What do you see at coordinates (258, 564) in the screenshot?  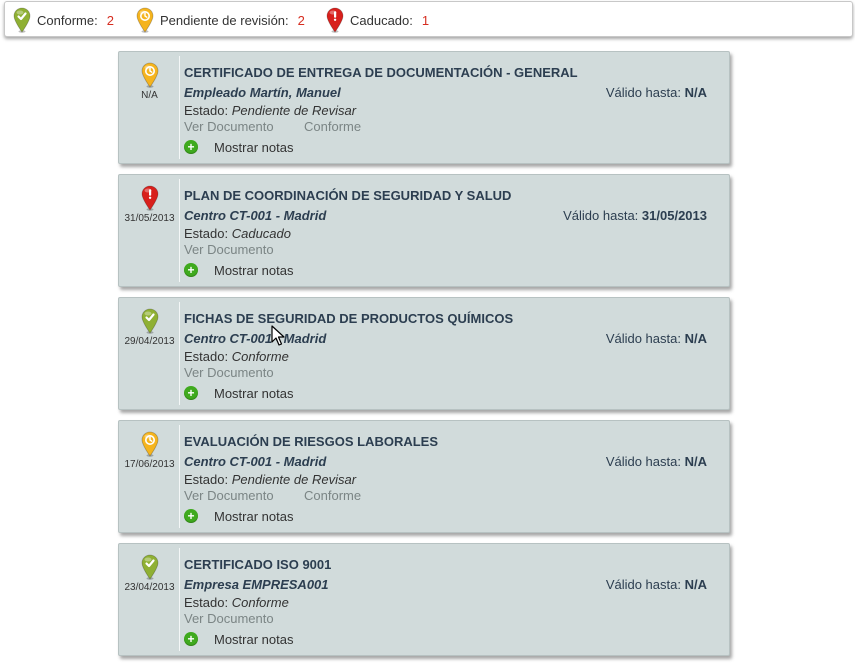 I see `document-title: CERTIFICADO ISO 9001` at bounding box center [258, 564].